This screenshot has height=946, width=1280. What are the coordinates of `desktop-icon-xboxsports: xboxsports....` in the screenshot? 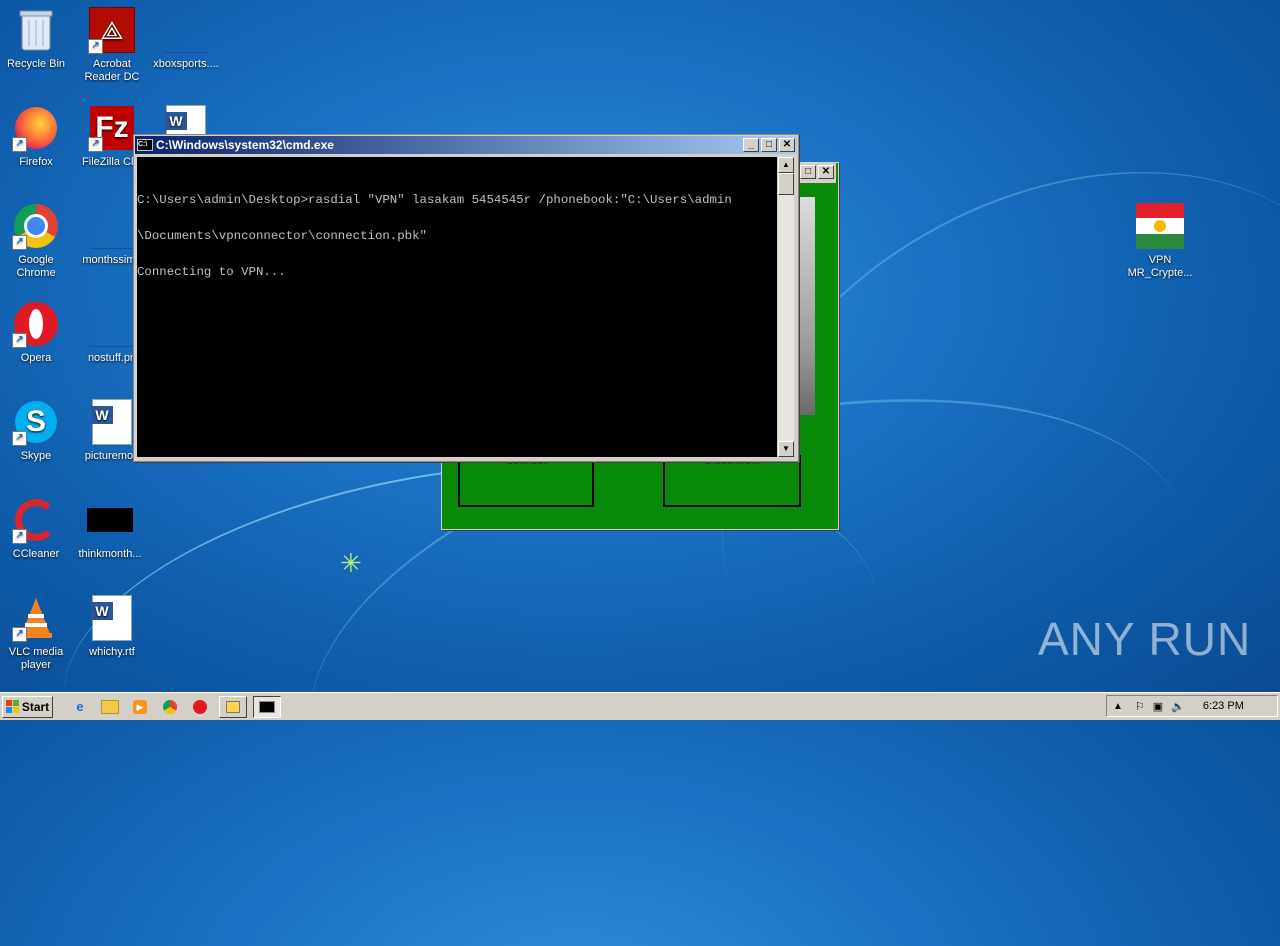 It's located at (186, 38).